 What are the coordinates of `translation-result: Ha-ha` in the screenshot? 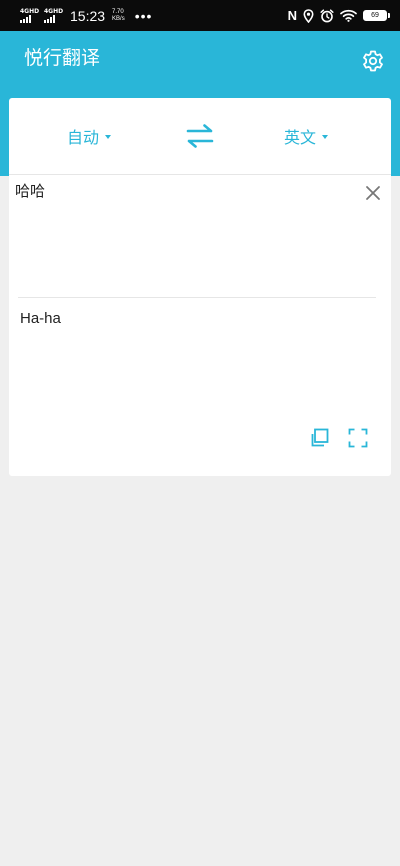 It's located at (40, 318).